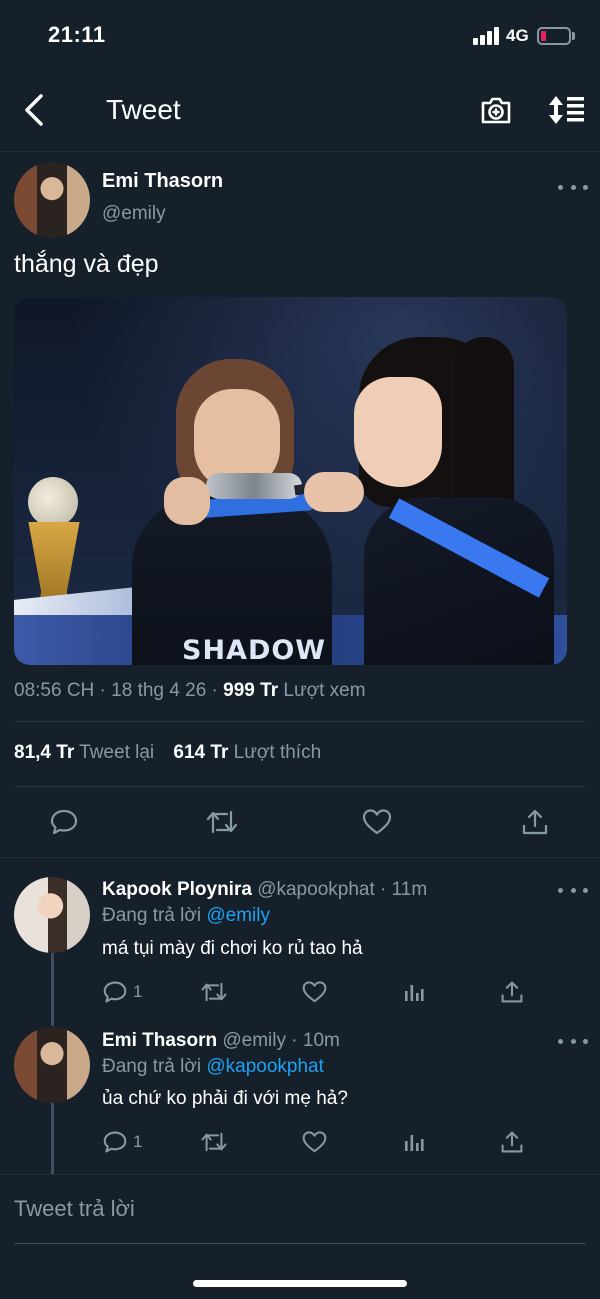  I want to click on tweet-date: 18 thg 4 26, so click(159, 690).